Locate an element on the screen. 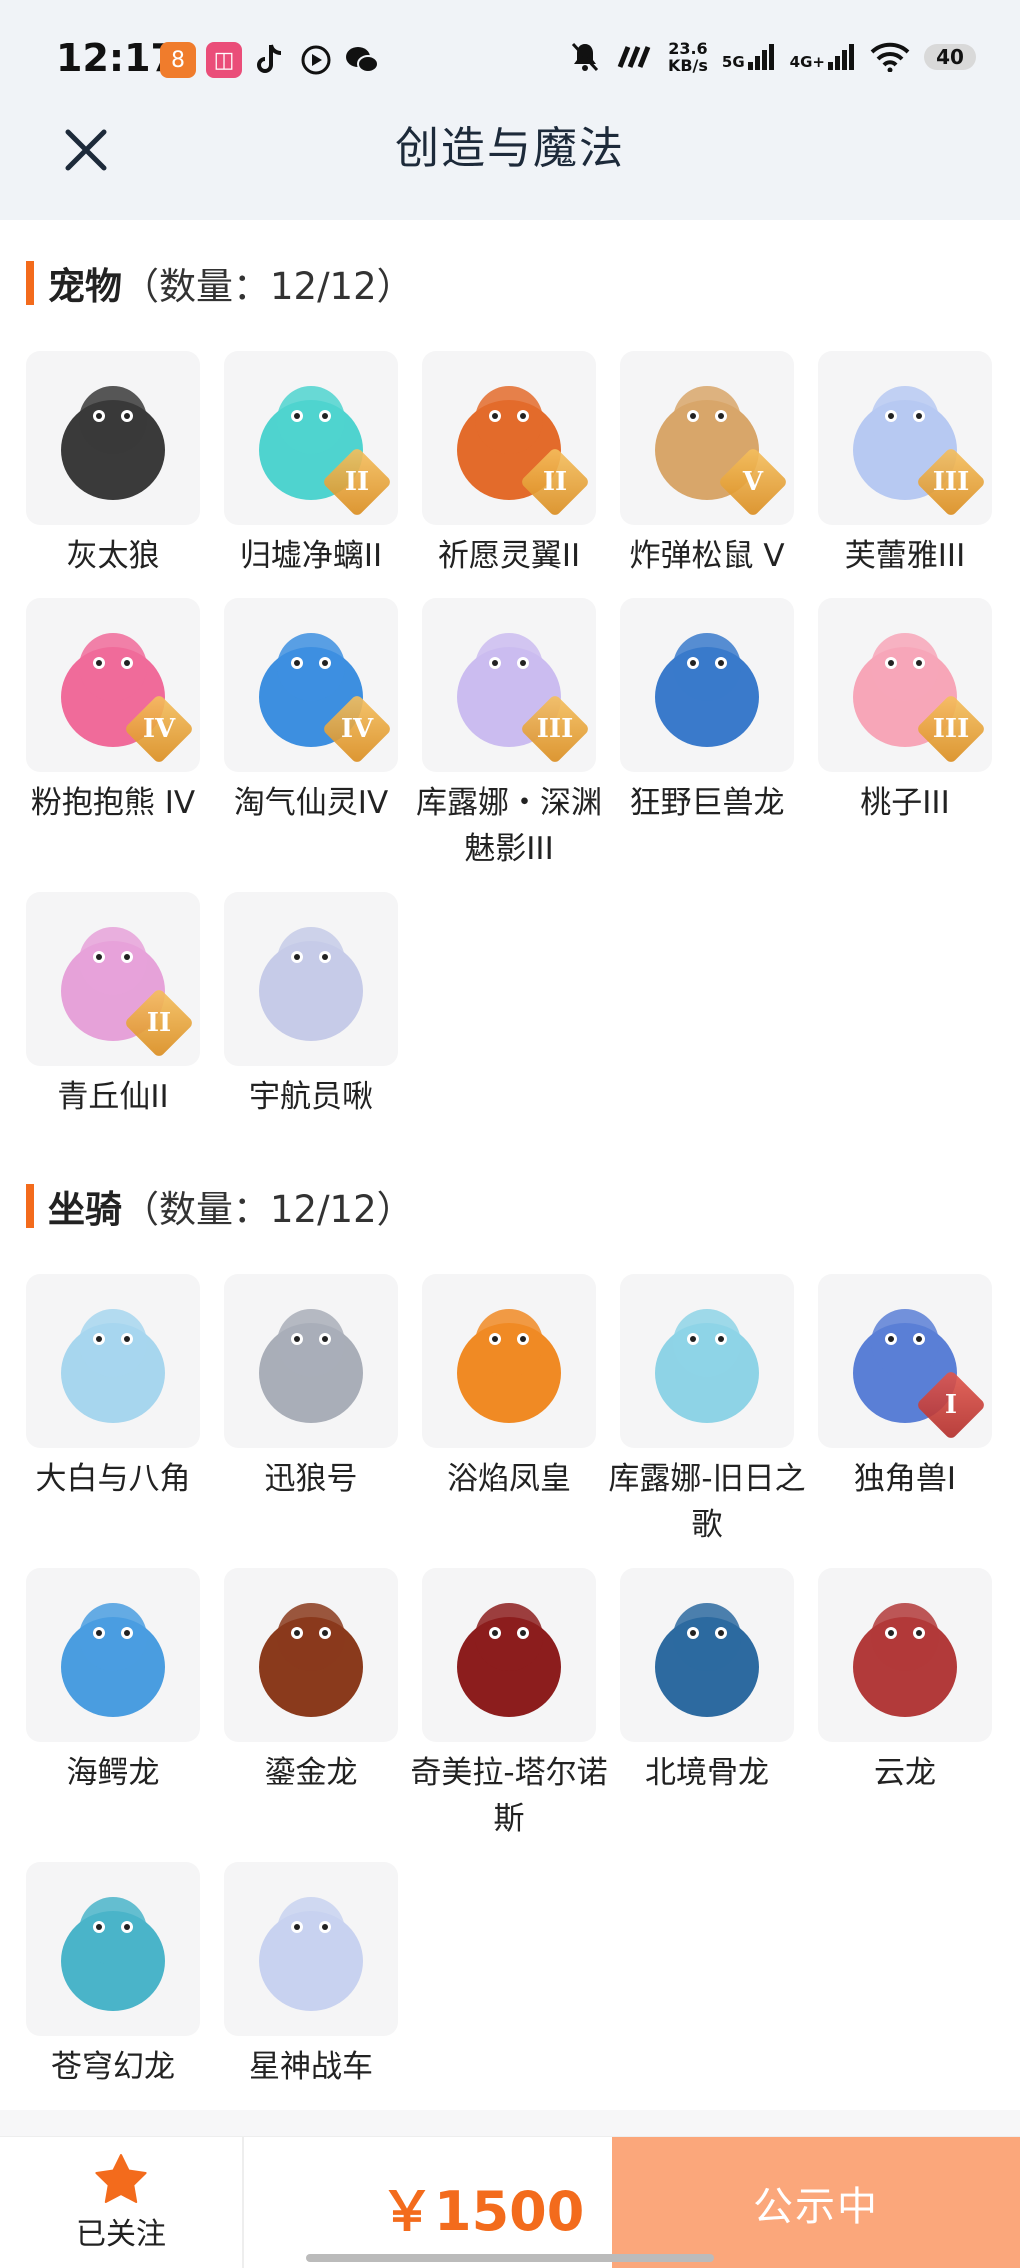 The image size is (1020, 2268). collection-item: IV 粉抱抱熊 IV is located at coordinates (113, 712).